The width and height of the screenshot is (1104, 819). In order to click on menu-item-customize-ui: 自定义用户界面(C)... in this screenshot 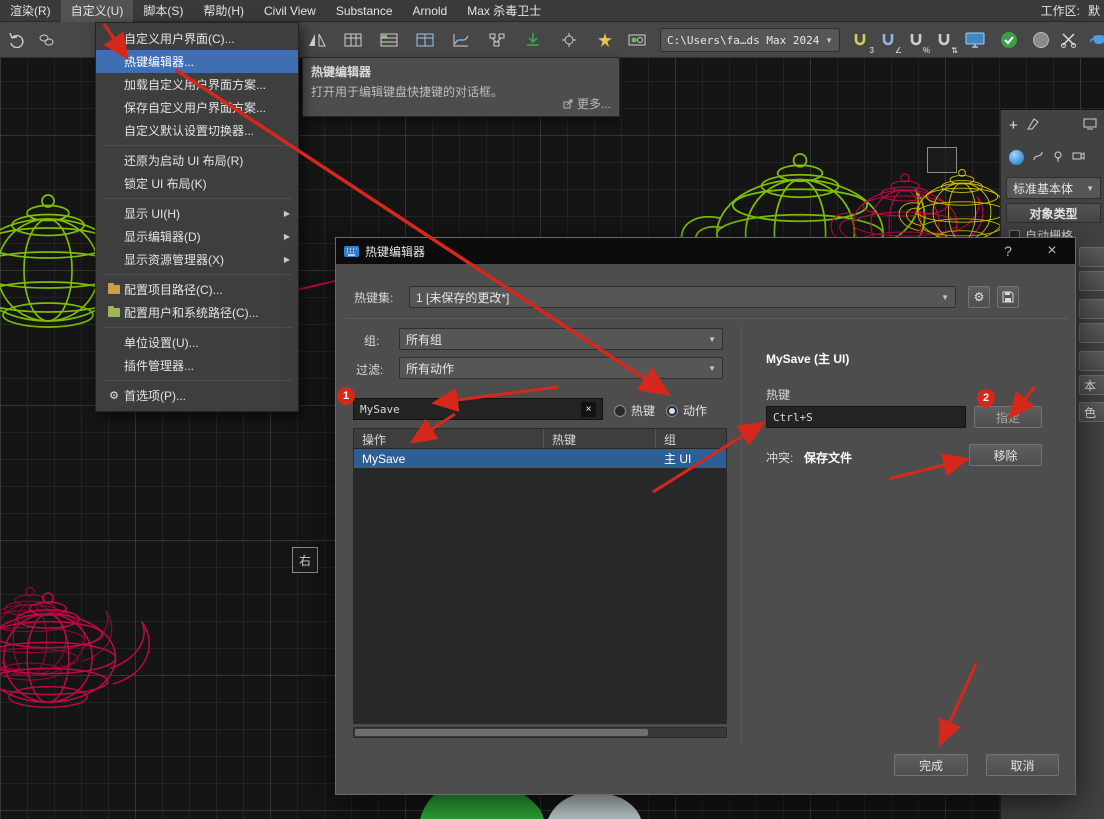, I will do `click(197, 38)`.